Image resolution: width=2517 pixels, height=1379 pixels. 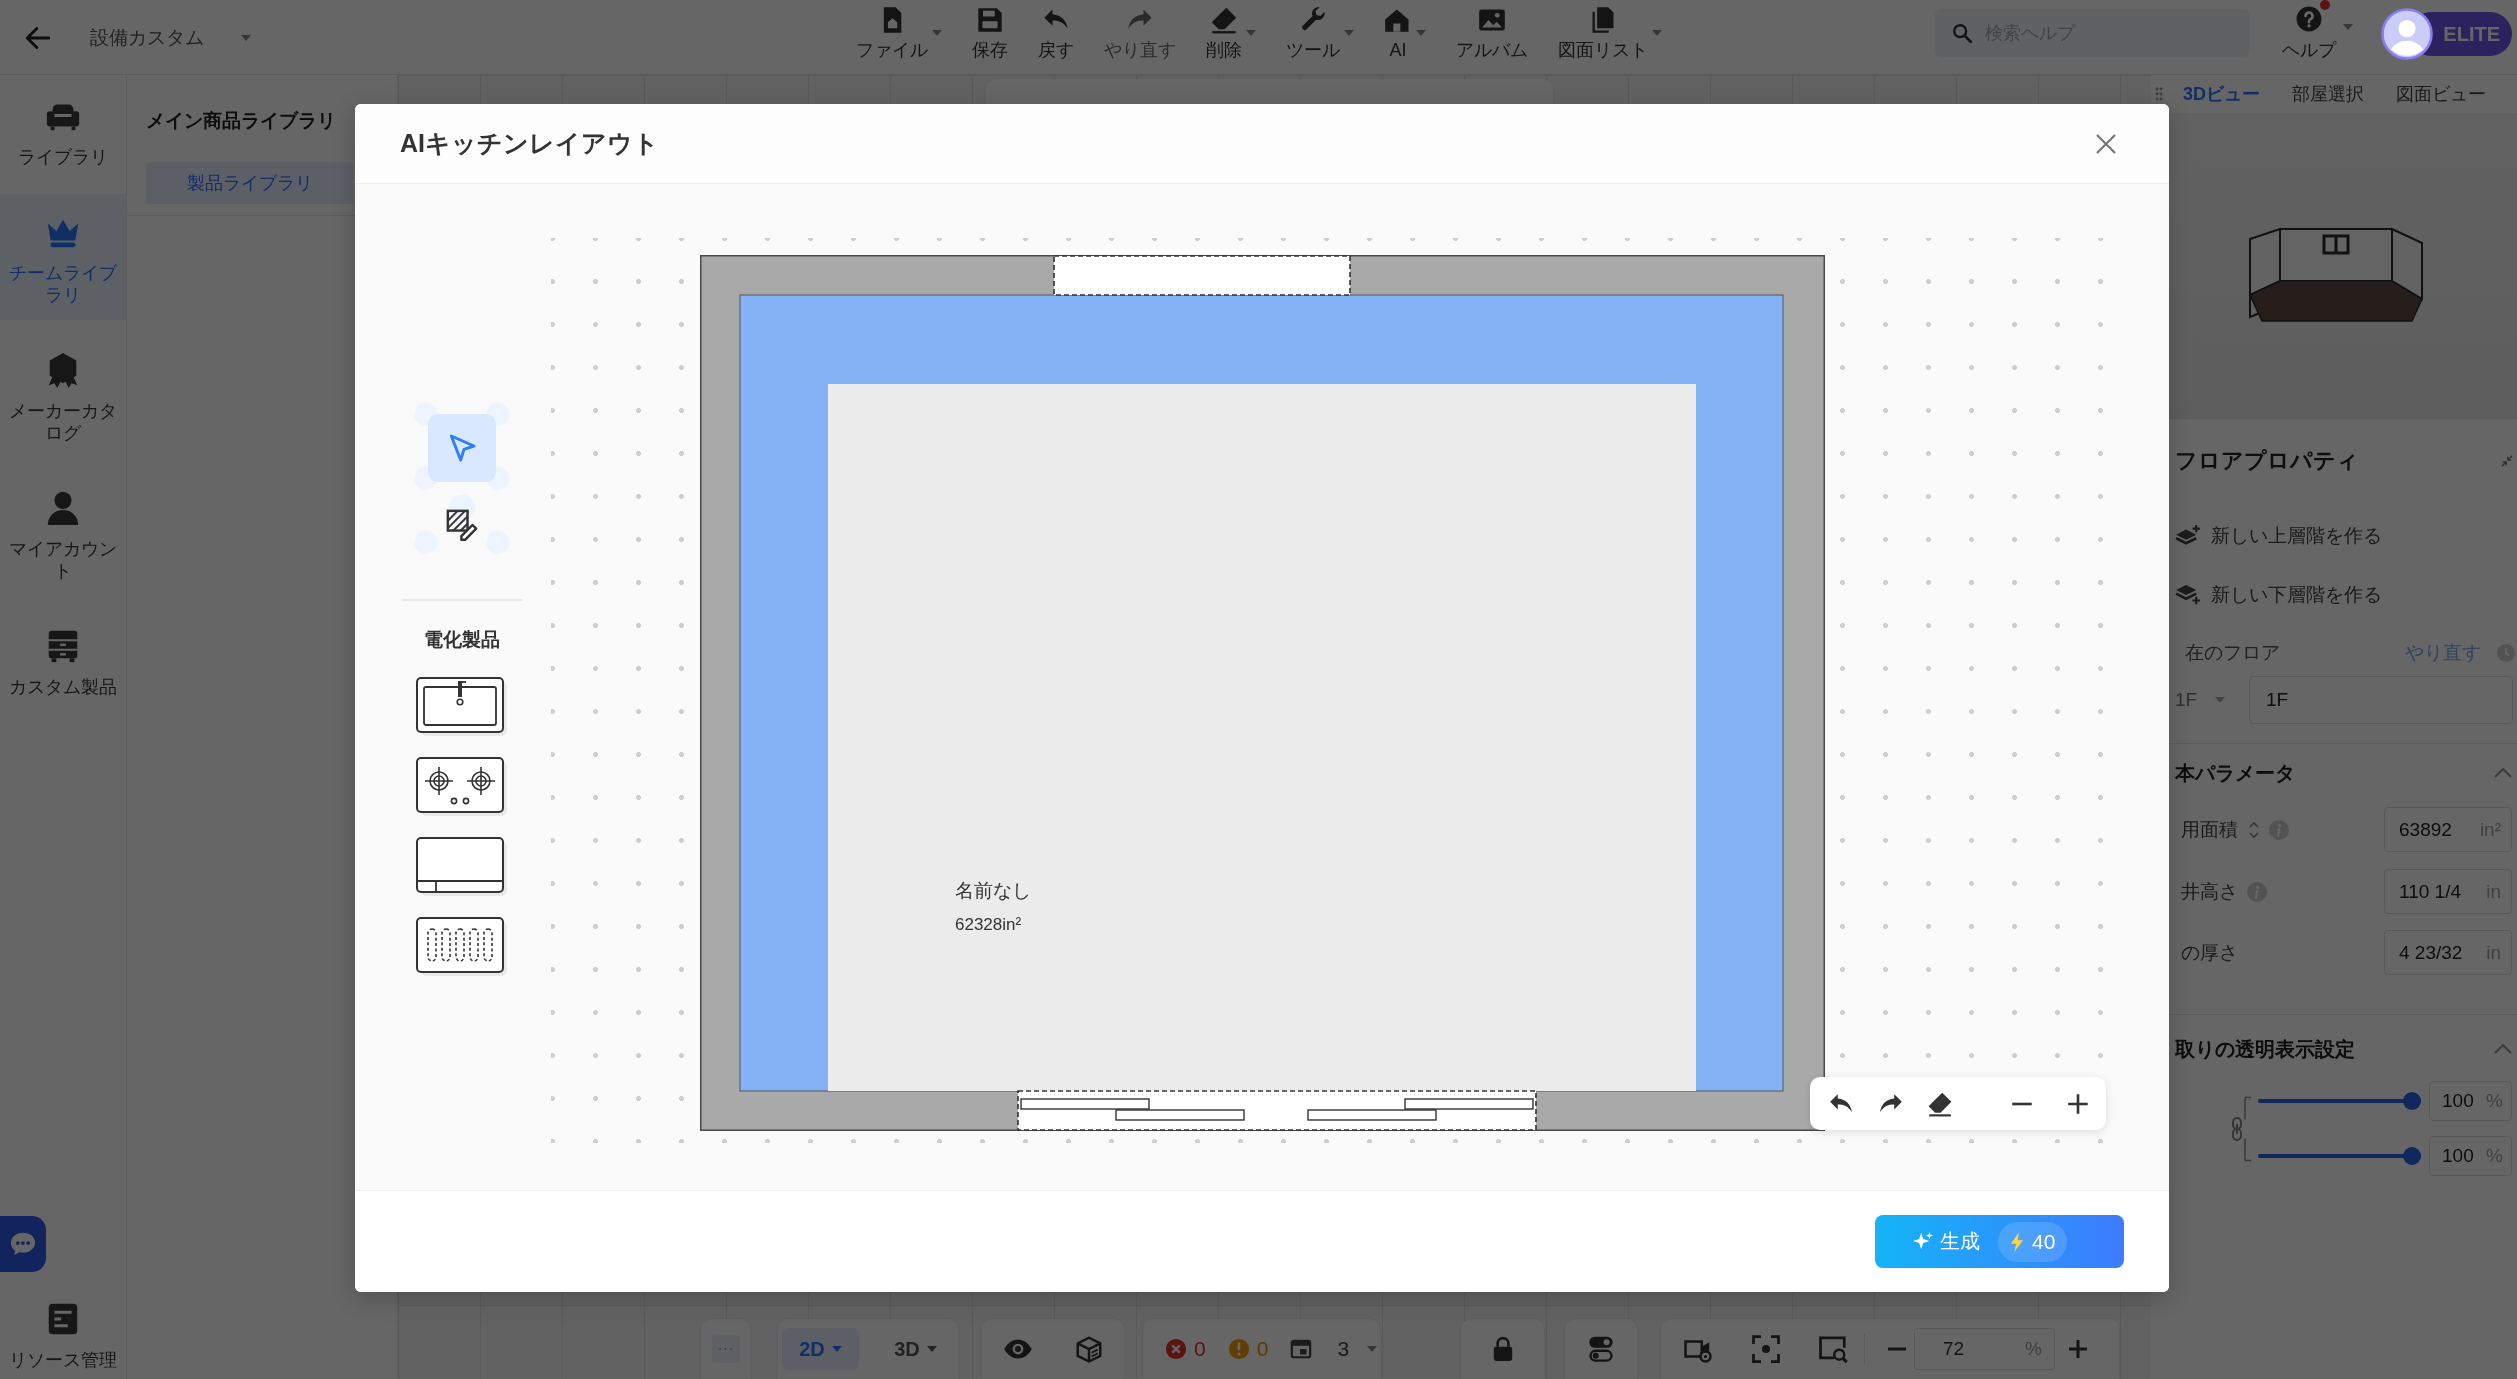 I want to click on link-icon, so click(x=2241, y=1128).